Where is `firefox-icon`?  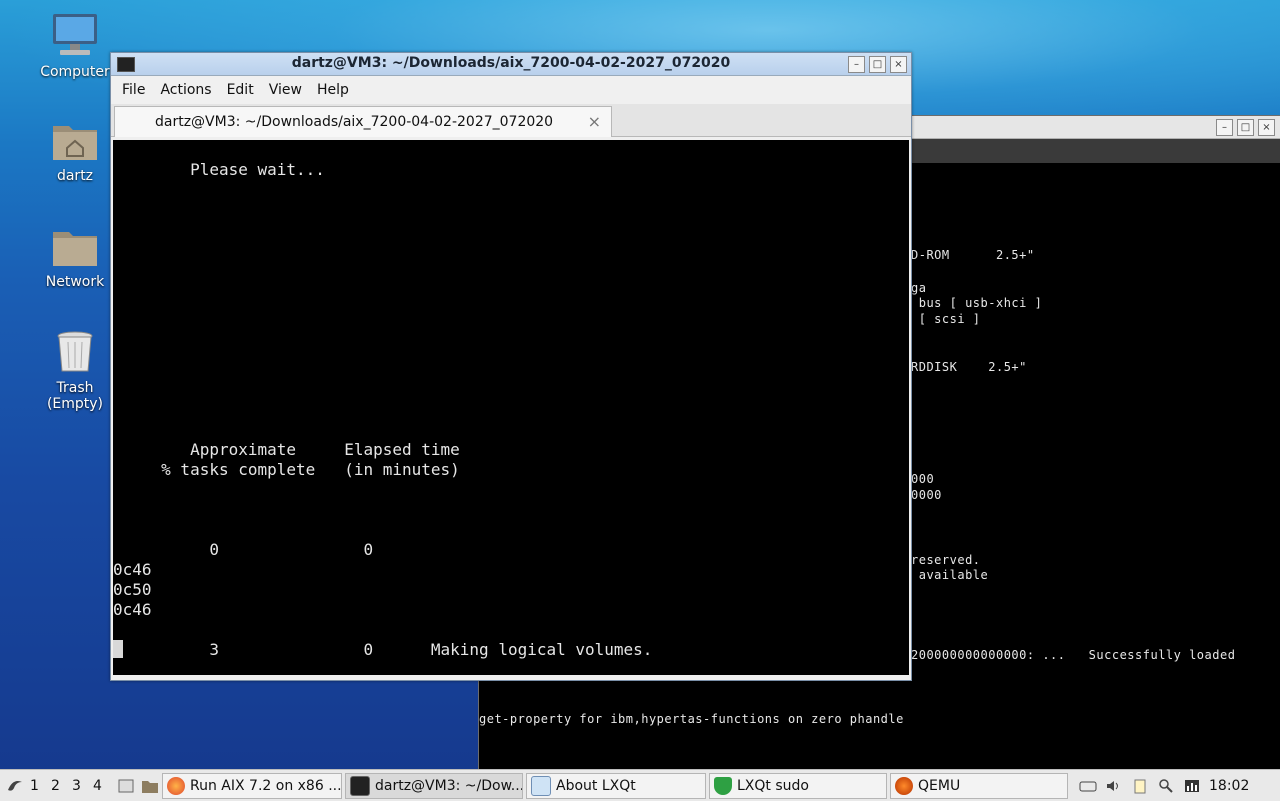
firefox-icon is located at coordinates (176, 785).